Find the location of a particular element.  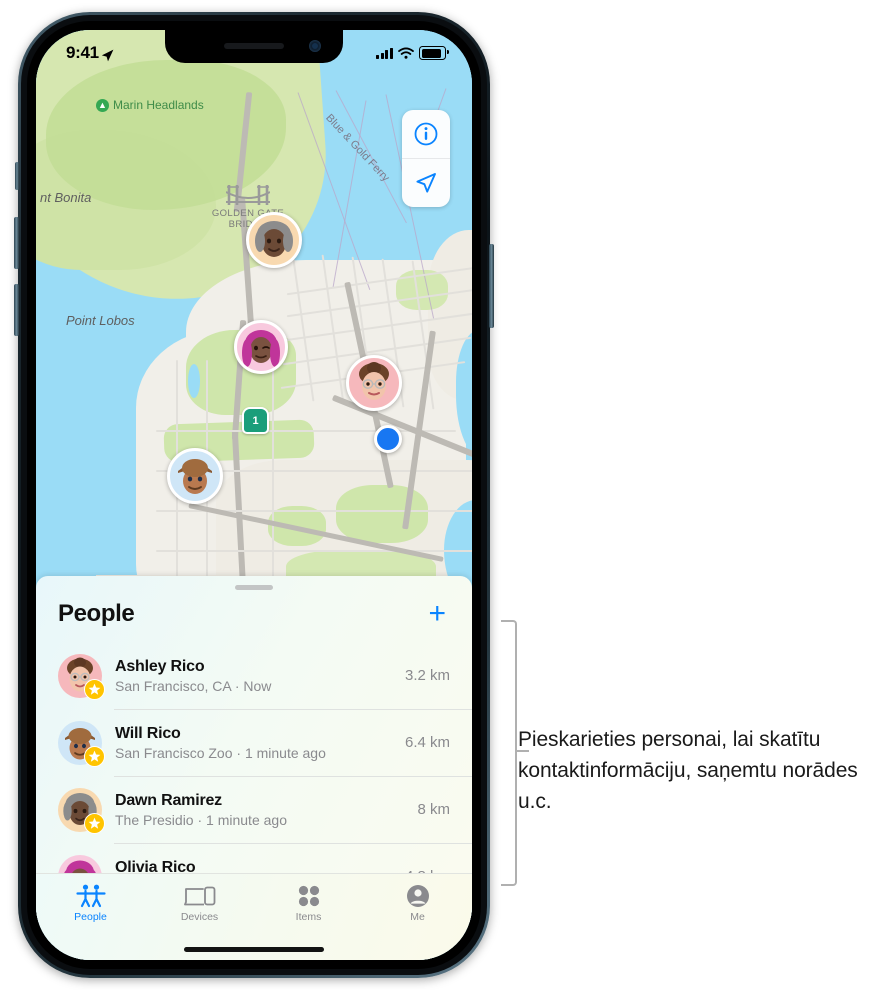

volume-up-button is located at coordinates (16, 243).